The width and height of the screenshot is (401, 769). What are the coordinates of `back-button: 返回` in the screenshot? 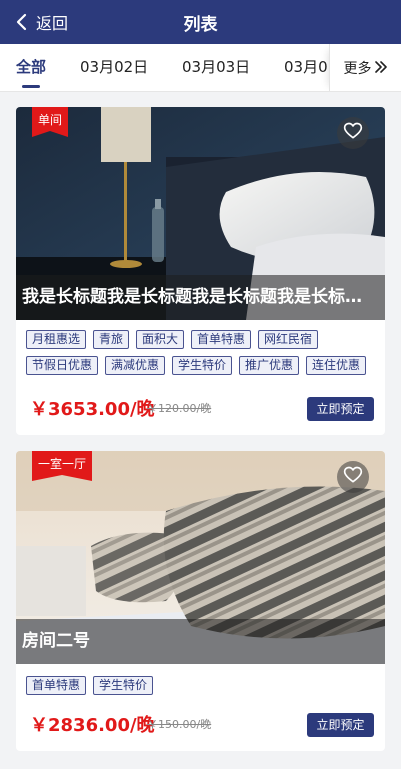 It's located at (41, 22).